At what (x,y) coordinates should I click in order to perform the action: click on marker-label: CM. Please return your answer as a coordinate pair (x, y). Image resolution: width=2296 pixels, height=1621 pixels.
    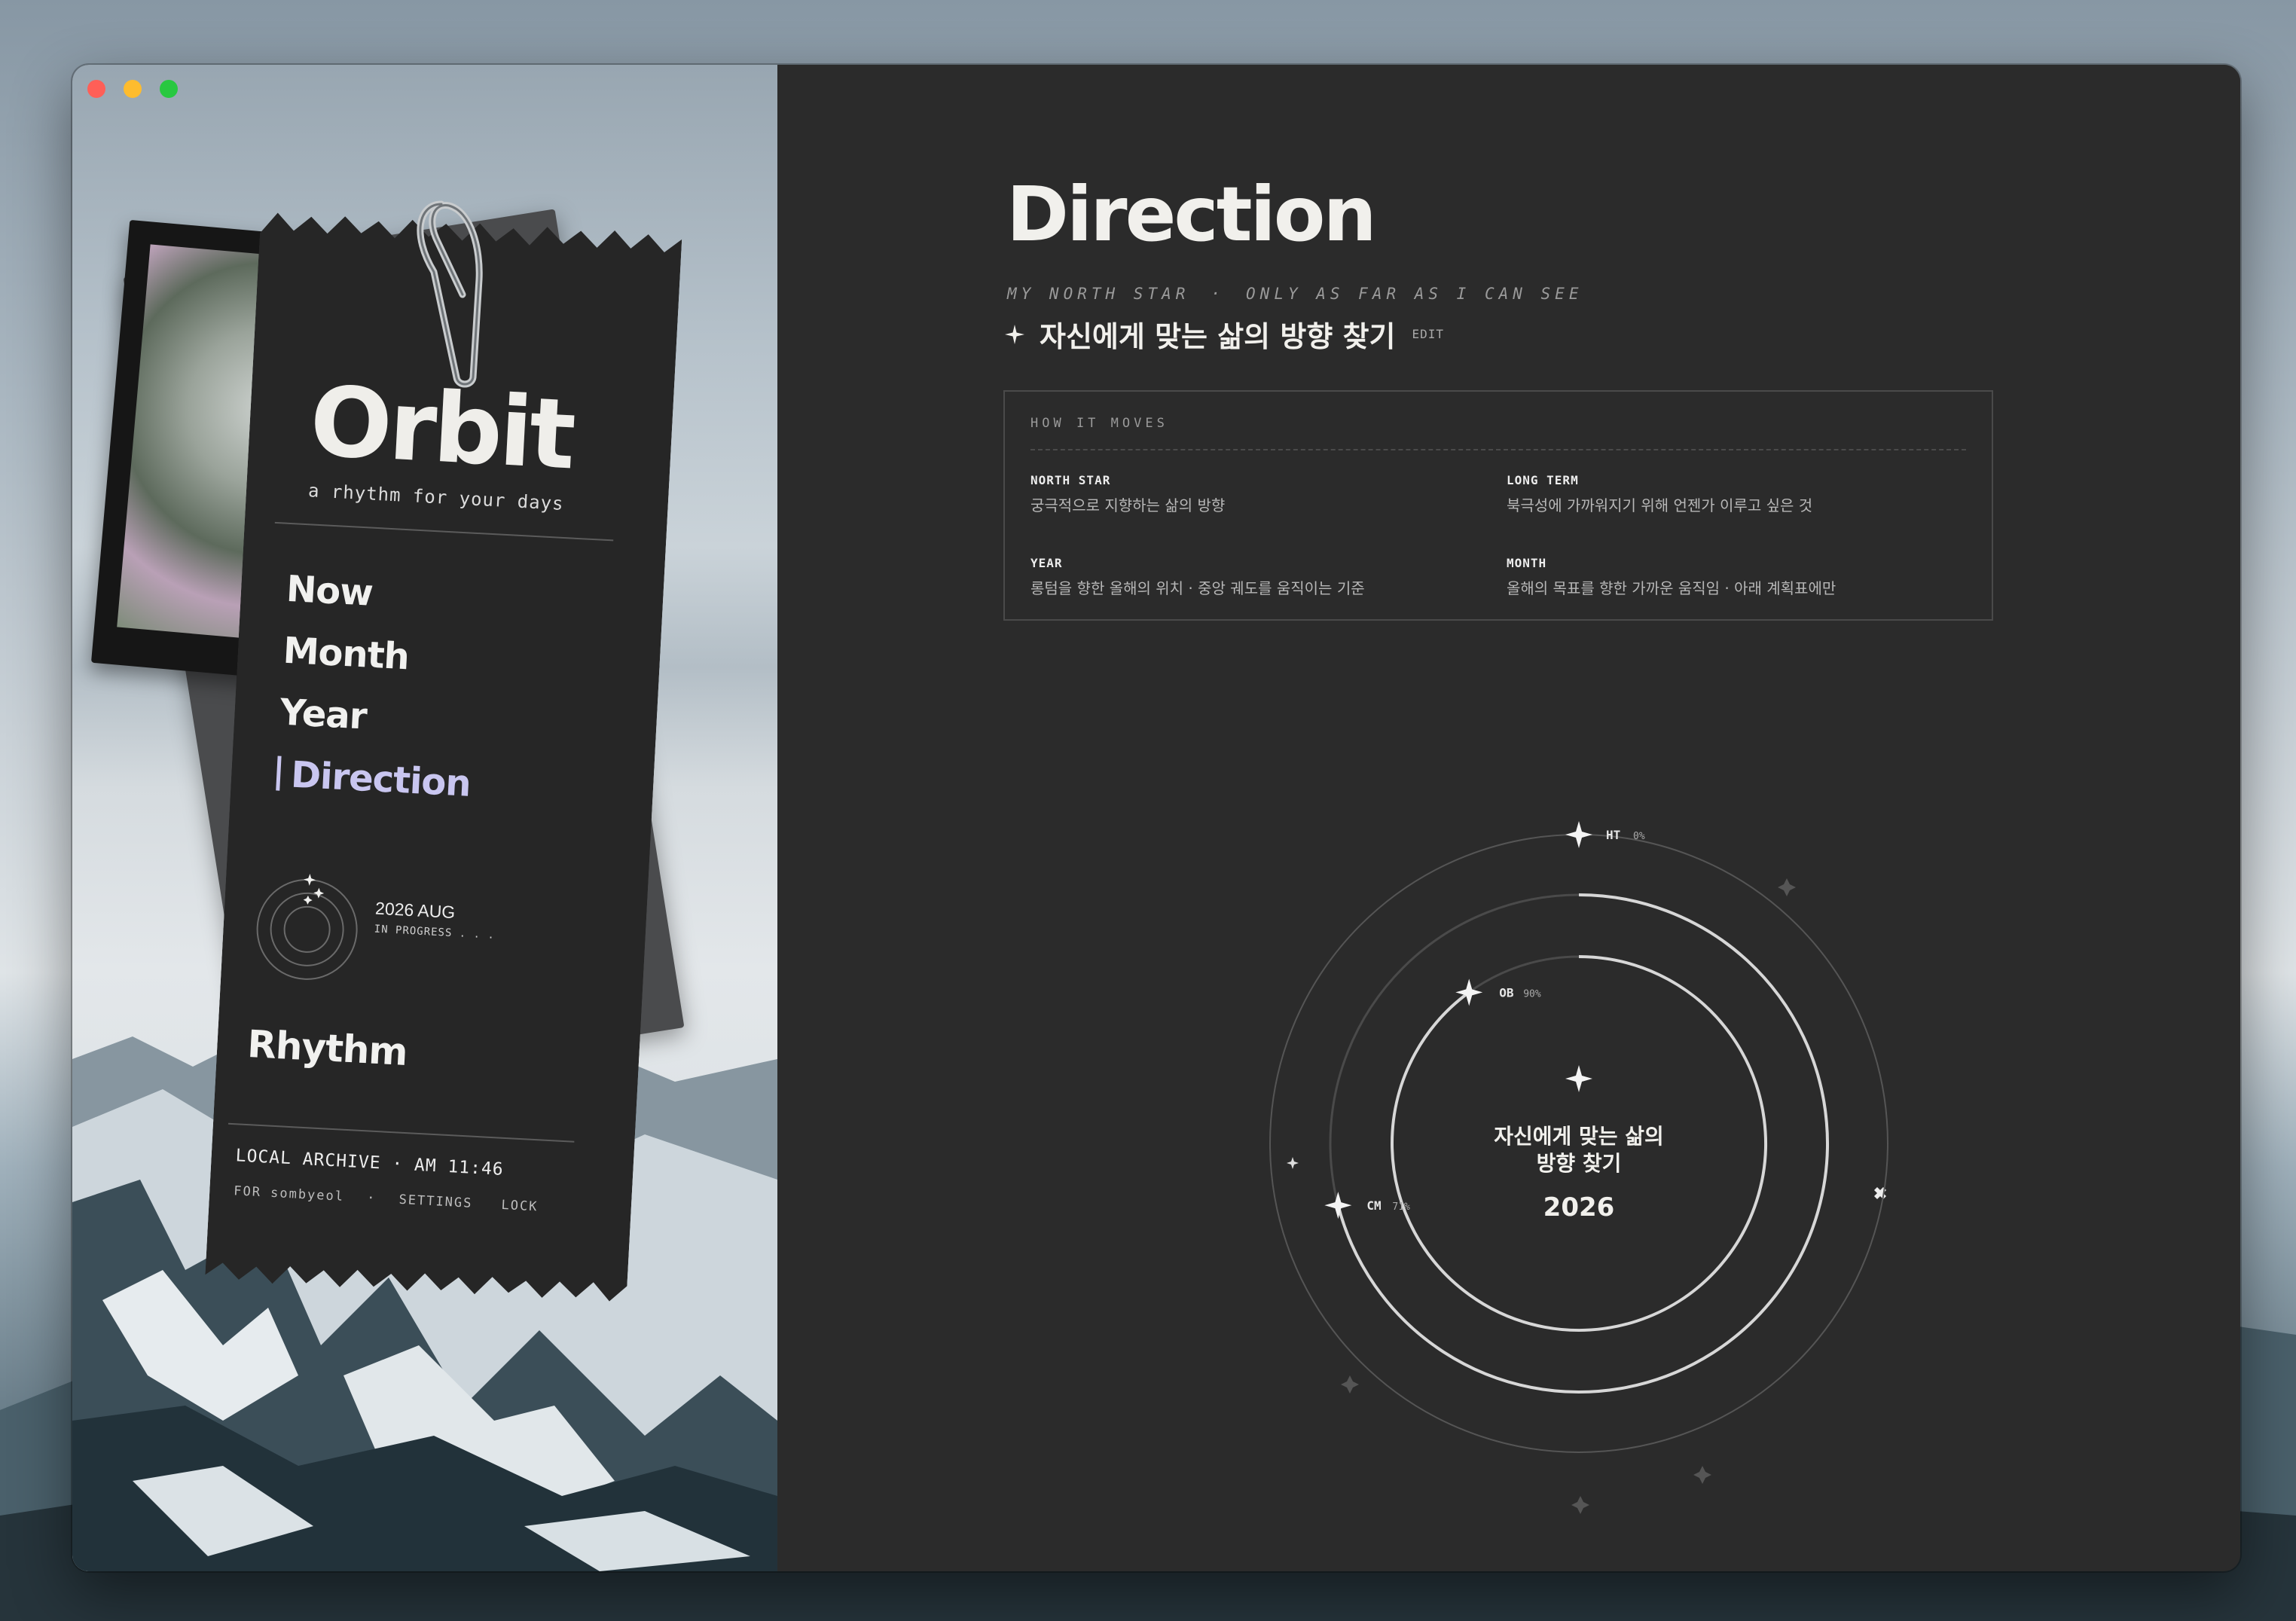
    Looking at the image, I should click on (1373, 1205).